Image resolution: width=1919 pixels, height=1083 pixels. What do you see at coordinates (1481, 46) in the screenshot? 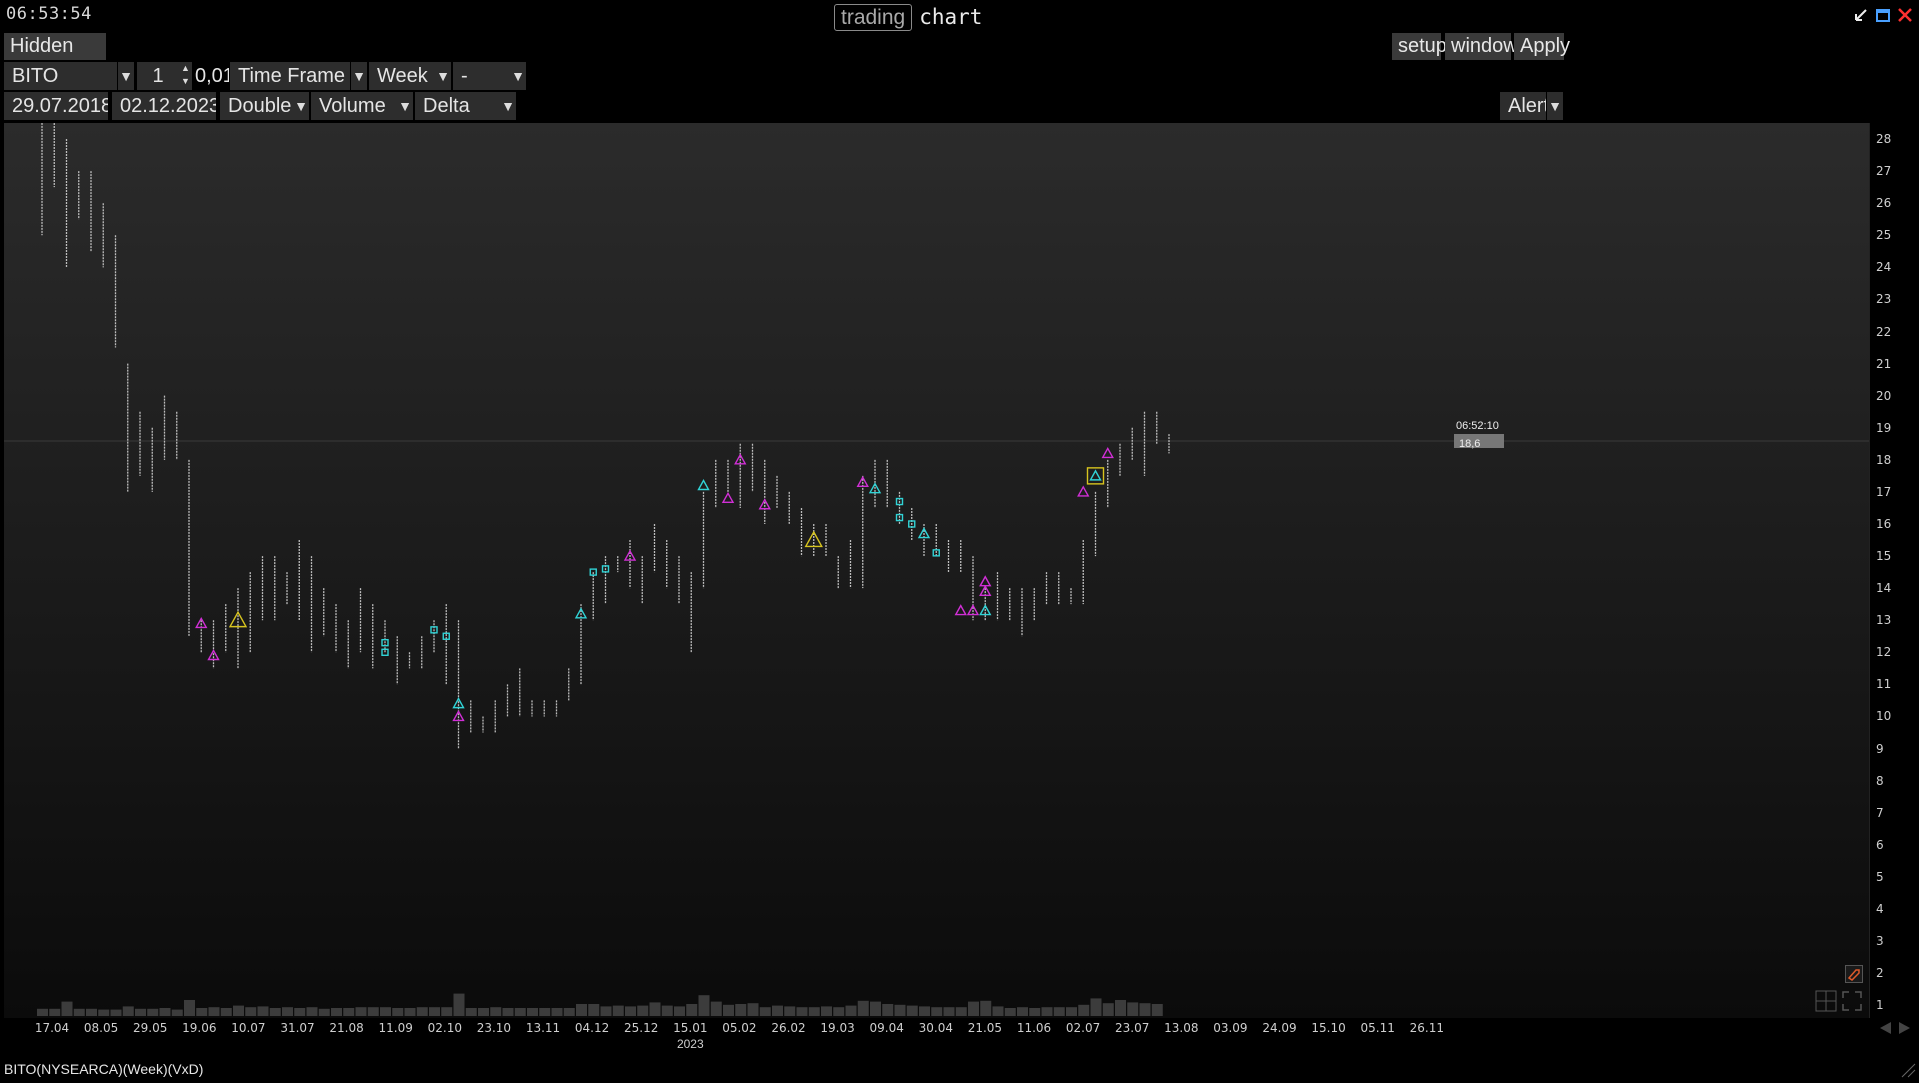
I see `window-button: window` at bounding box center [1481, 46].